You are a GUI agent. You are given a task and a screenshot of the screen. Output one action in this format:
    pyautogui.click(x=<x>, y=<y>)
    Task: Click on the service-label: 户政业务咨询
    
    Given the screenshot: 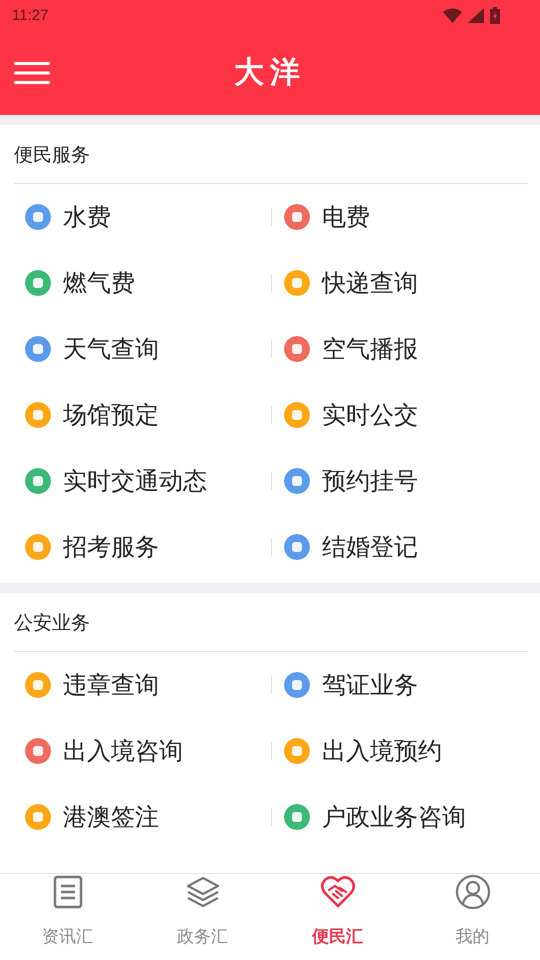 What is the action you would take?
    pyautogui.click(x=394, y=817)
    